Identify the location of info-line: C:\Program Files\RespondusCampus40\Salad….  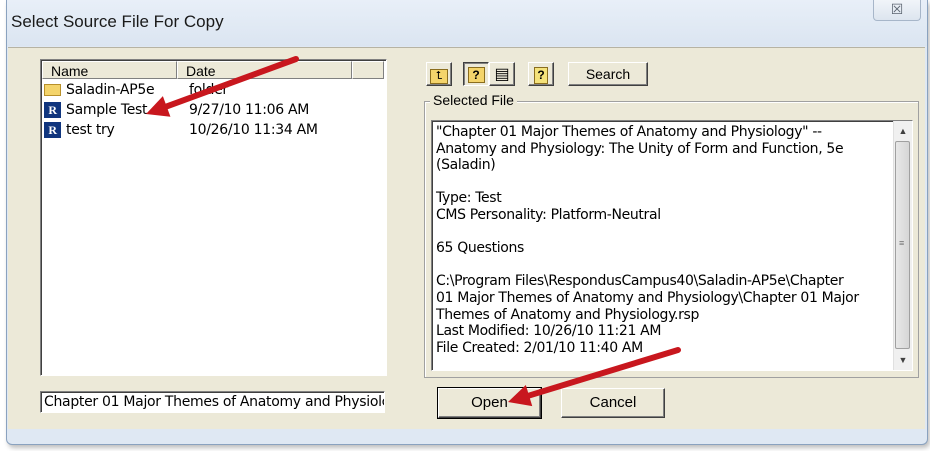
(640, 281).